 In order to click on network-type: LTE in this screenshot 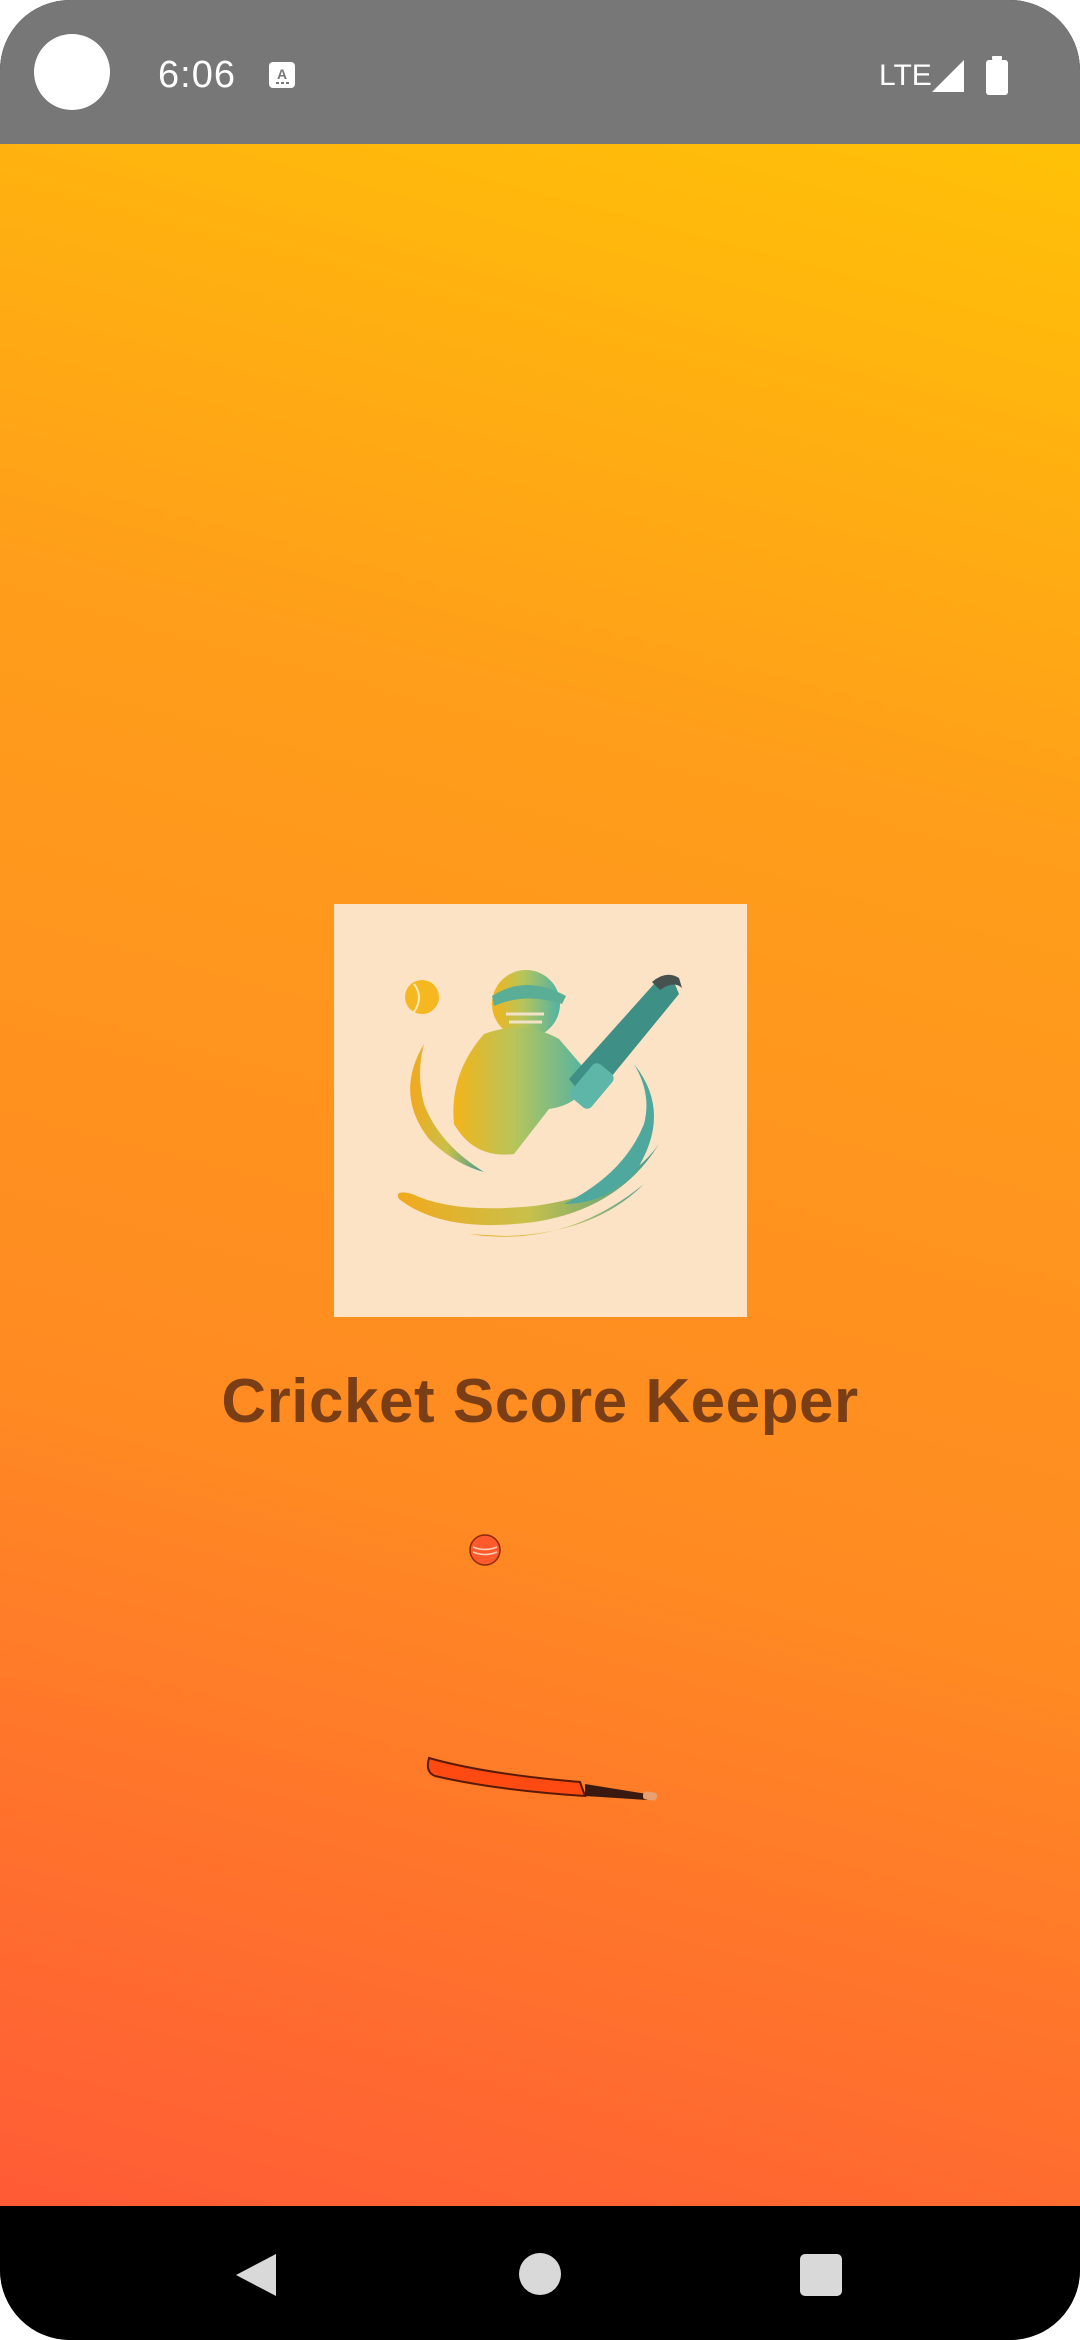, I will do `click(905, 75)`.